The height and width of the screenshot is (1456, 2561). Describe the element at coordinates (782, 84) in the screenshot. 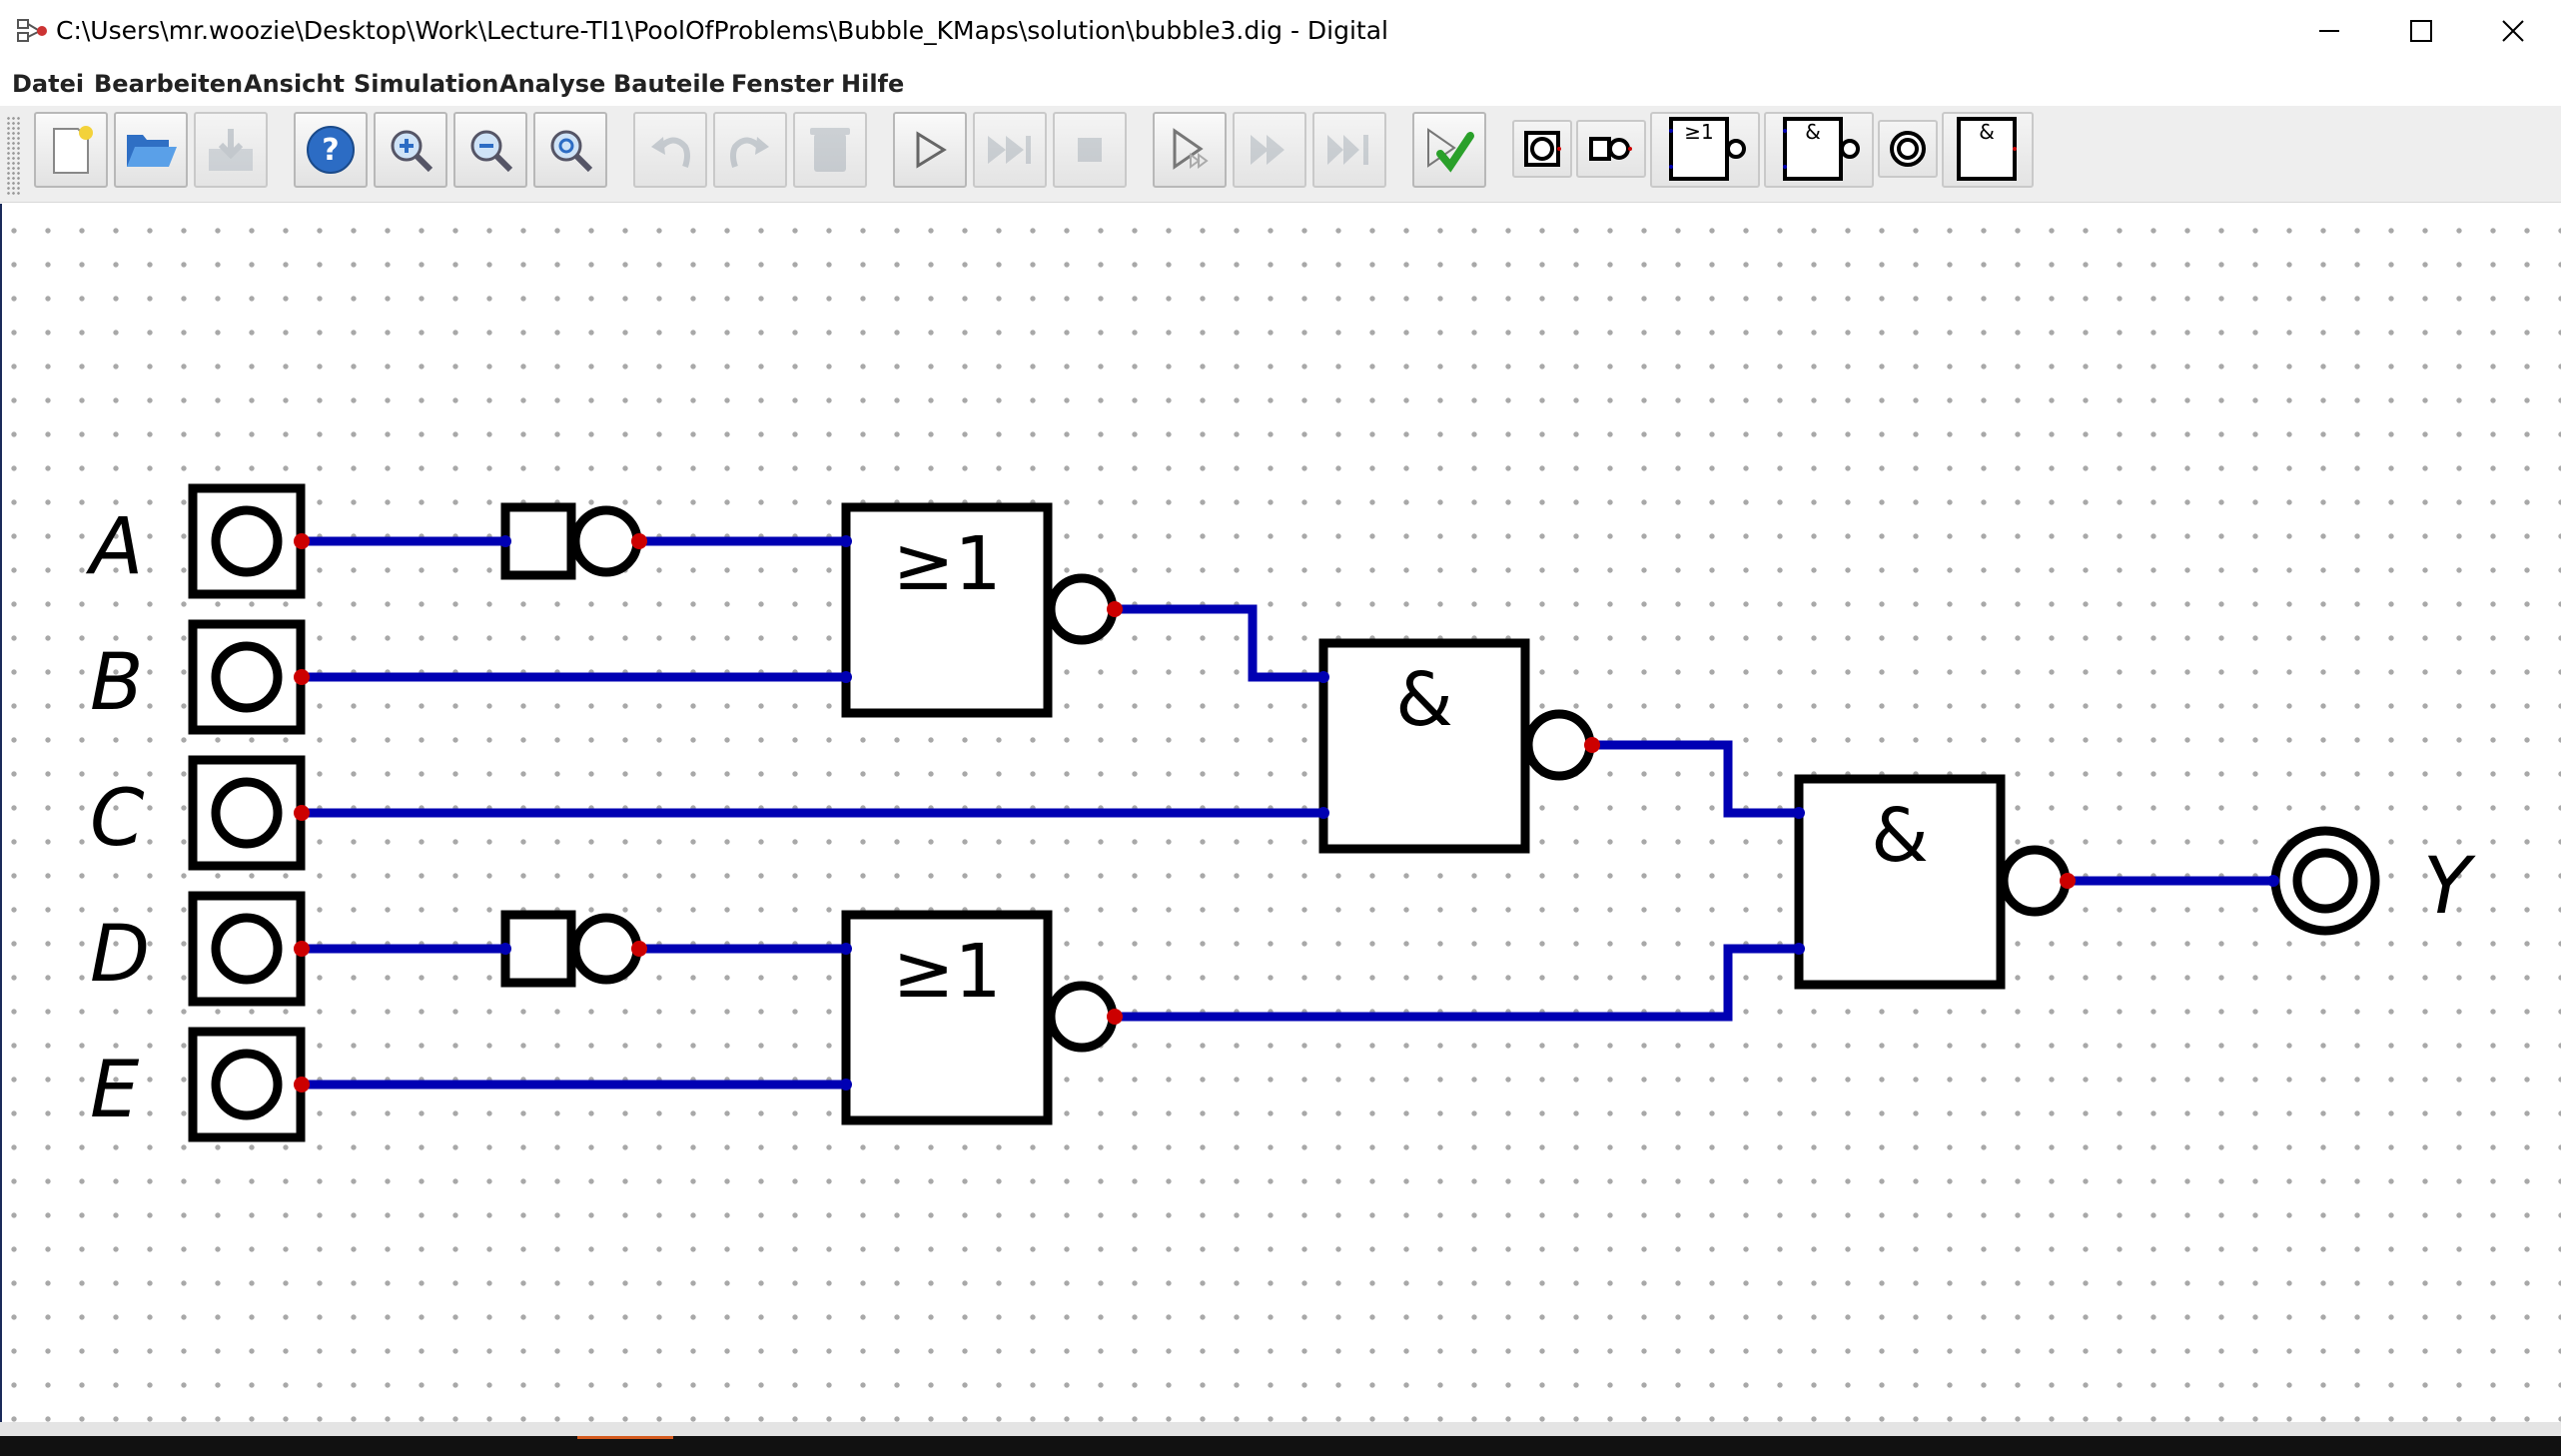

I see `menu-fenster: Fenster` at that location.